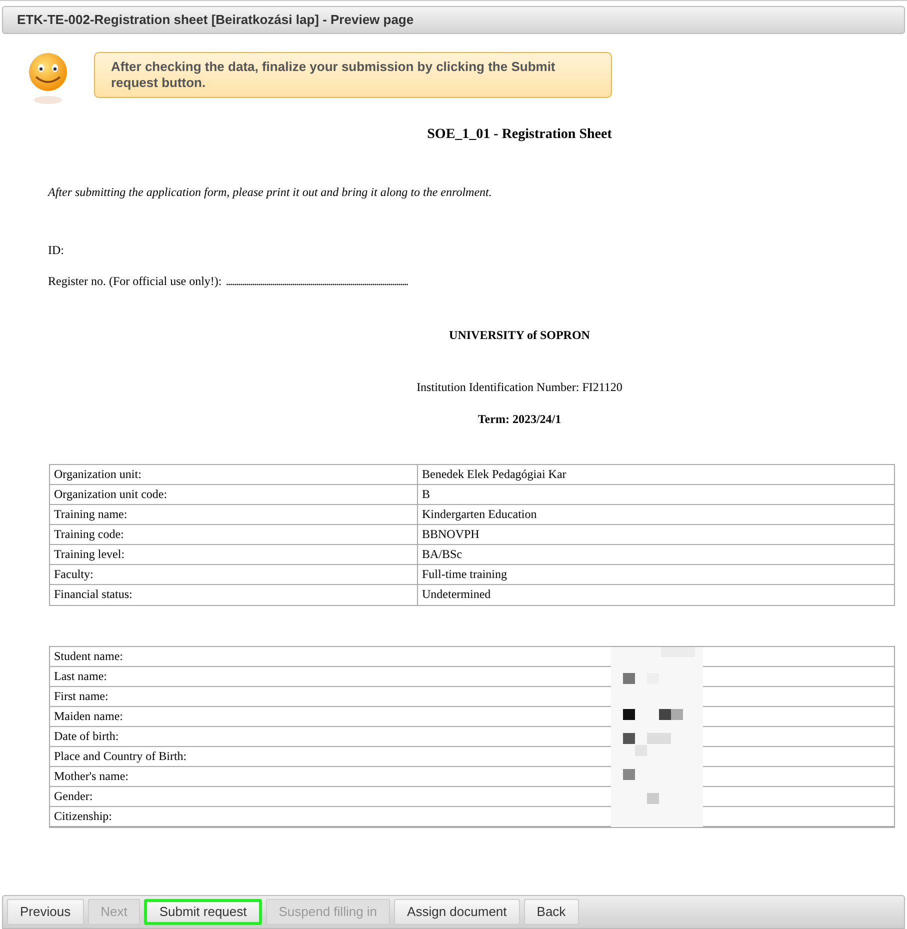 This screenshot has height=929, width=907. Describe the element at coordinates (88, 716) in the screenshot. I see `table-cell: Maiden name:` at that location.